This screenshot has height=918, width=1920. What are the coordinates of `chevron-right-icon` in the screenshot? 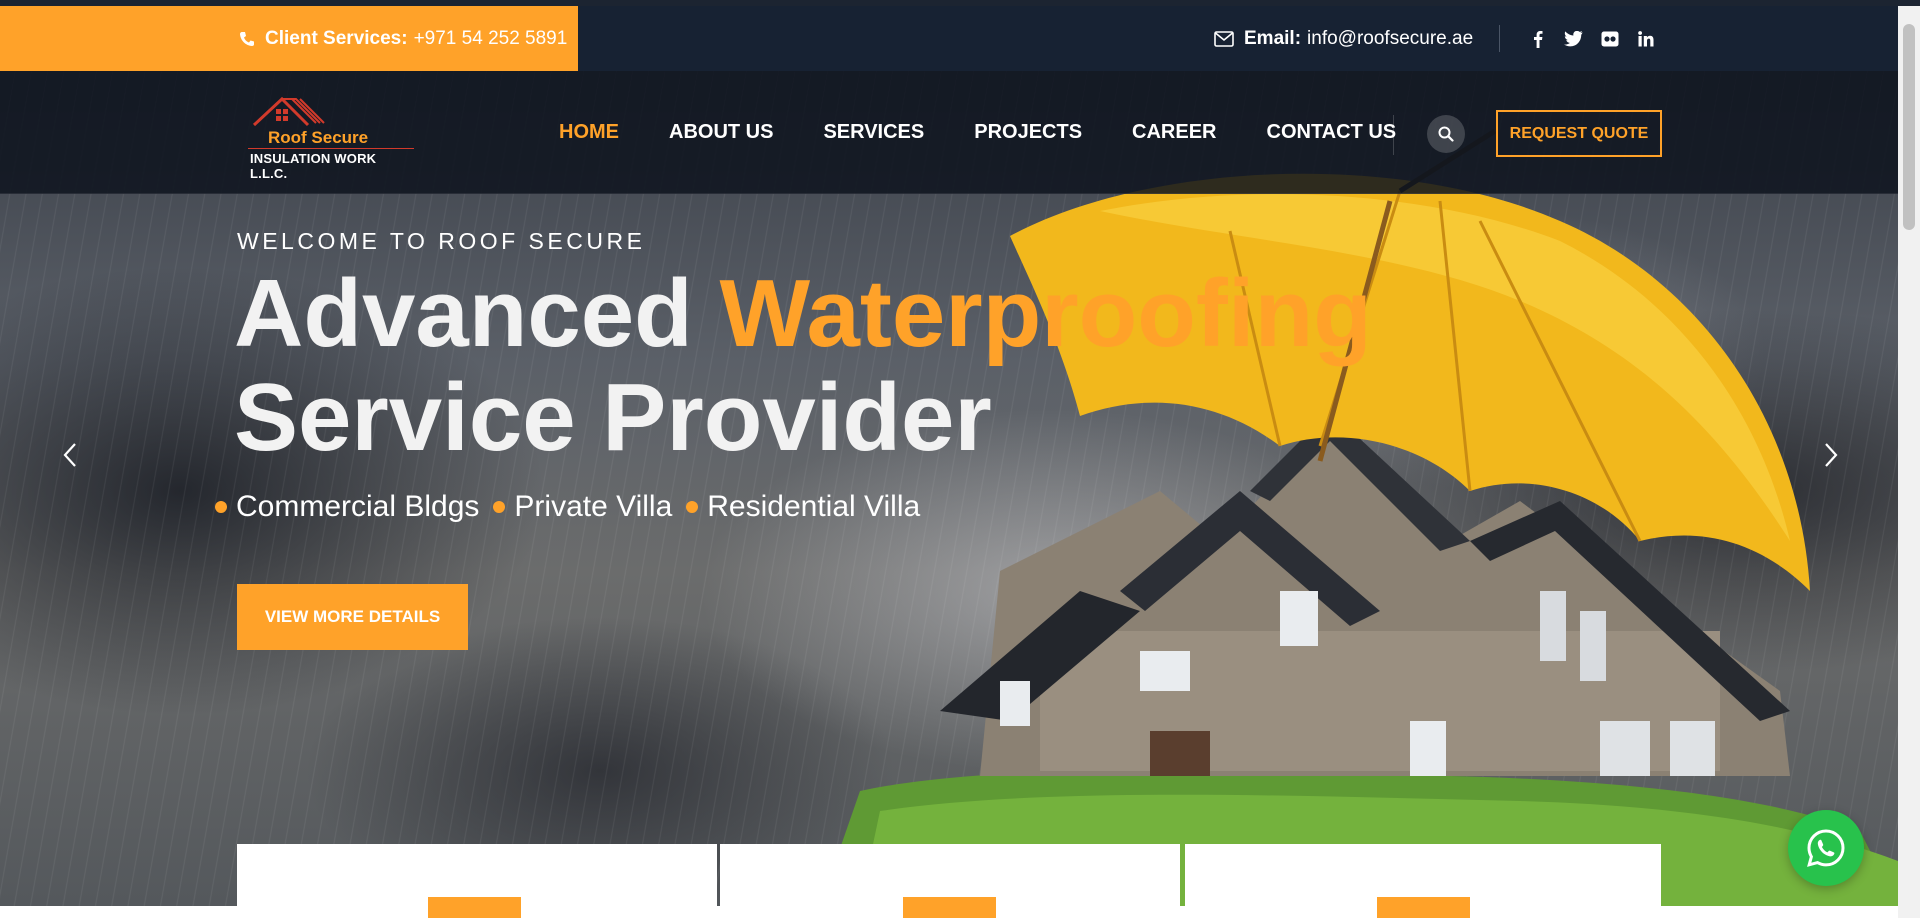 It's located at (1831, 455).